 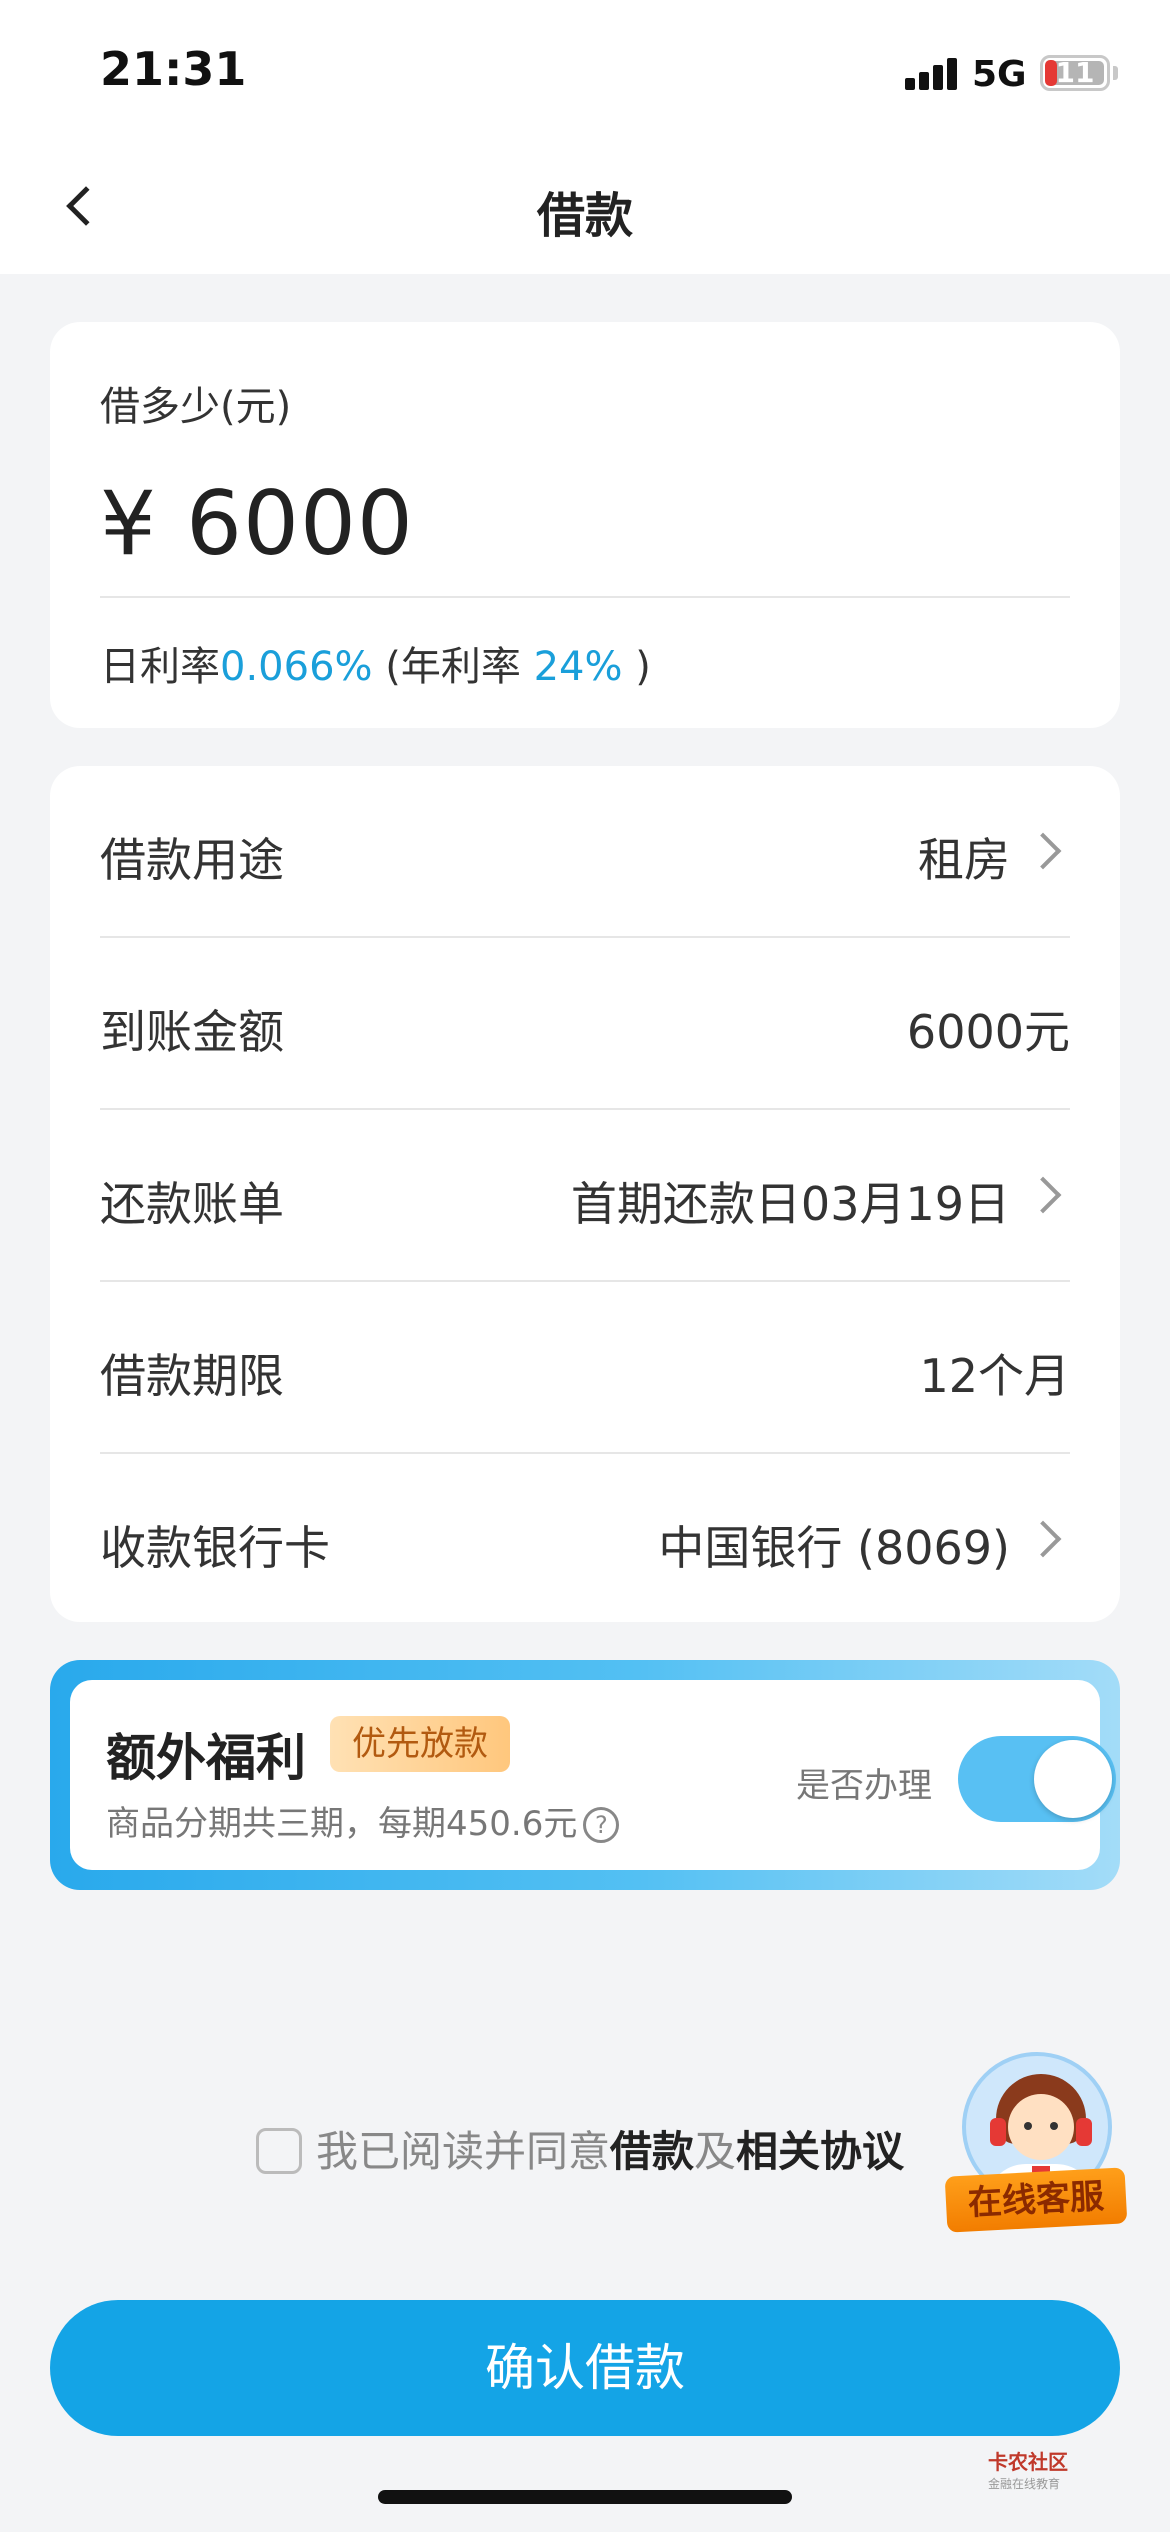 What do you see at coordinates (192, 1204) in the screenshot?
I see `repayment-bill-label: 还款账单` at bounding box center [192, 1204].